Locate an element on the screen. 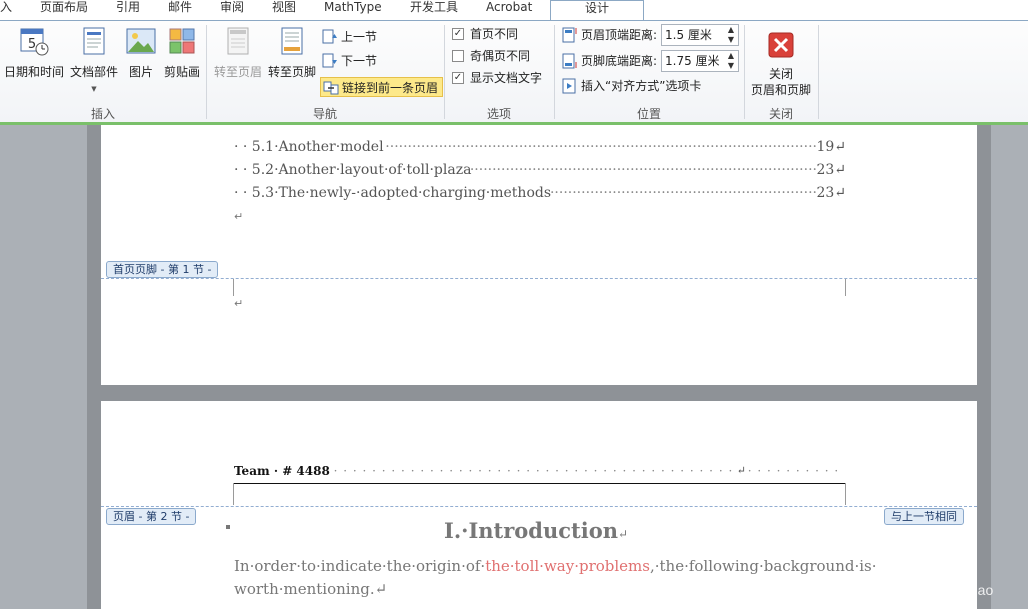  svg-text: 5 is located at coordinates (32, 44).